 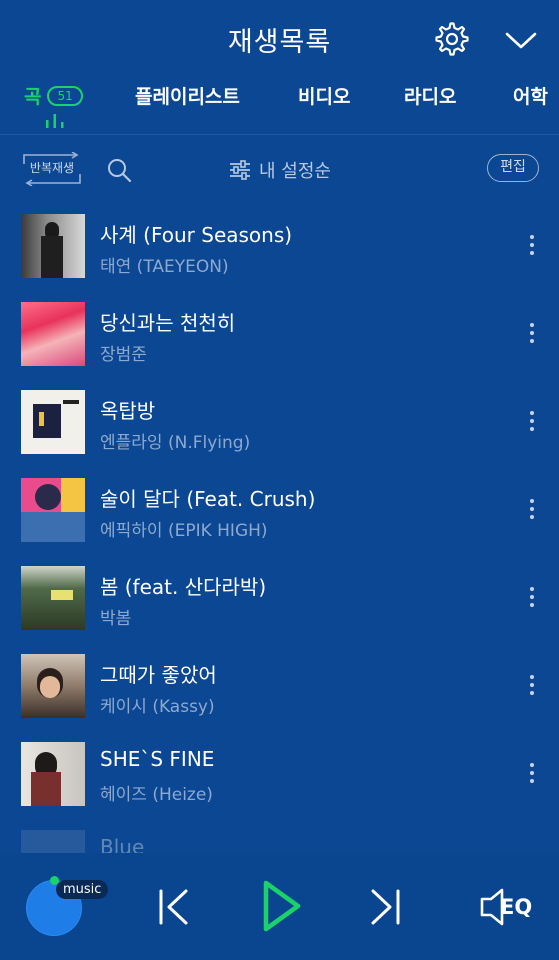 What do you see at coordinates (196, 235) in the screenshot?
I see `song-title: 사계 (Four Seasons)` at bounding box center [196, 235].